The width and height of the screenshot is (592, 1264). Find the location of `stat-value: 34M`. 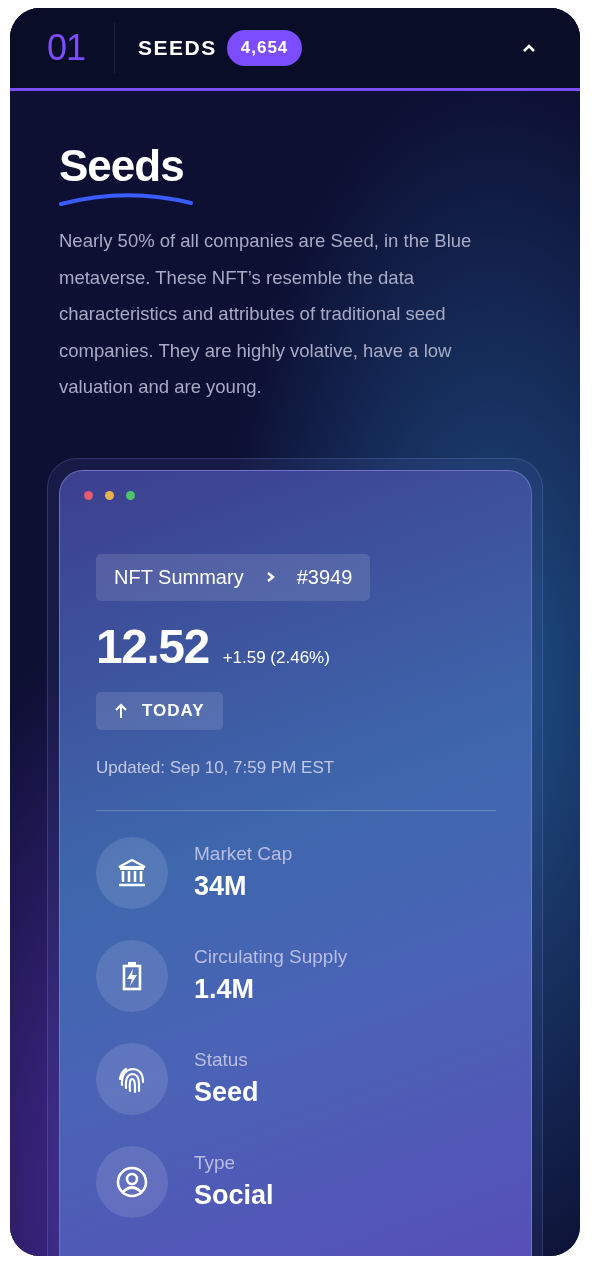

stat-value: 34M is located at coordinates (221, 887).